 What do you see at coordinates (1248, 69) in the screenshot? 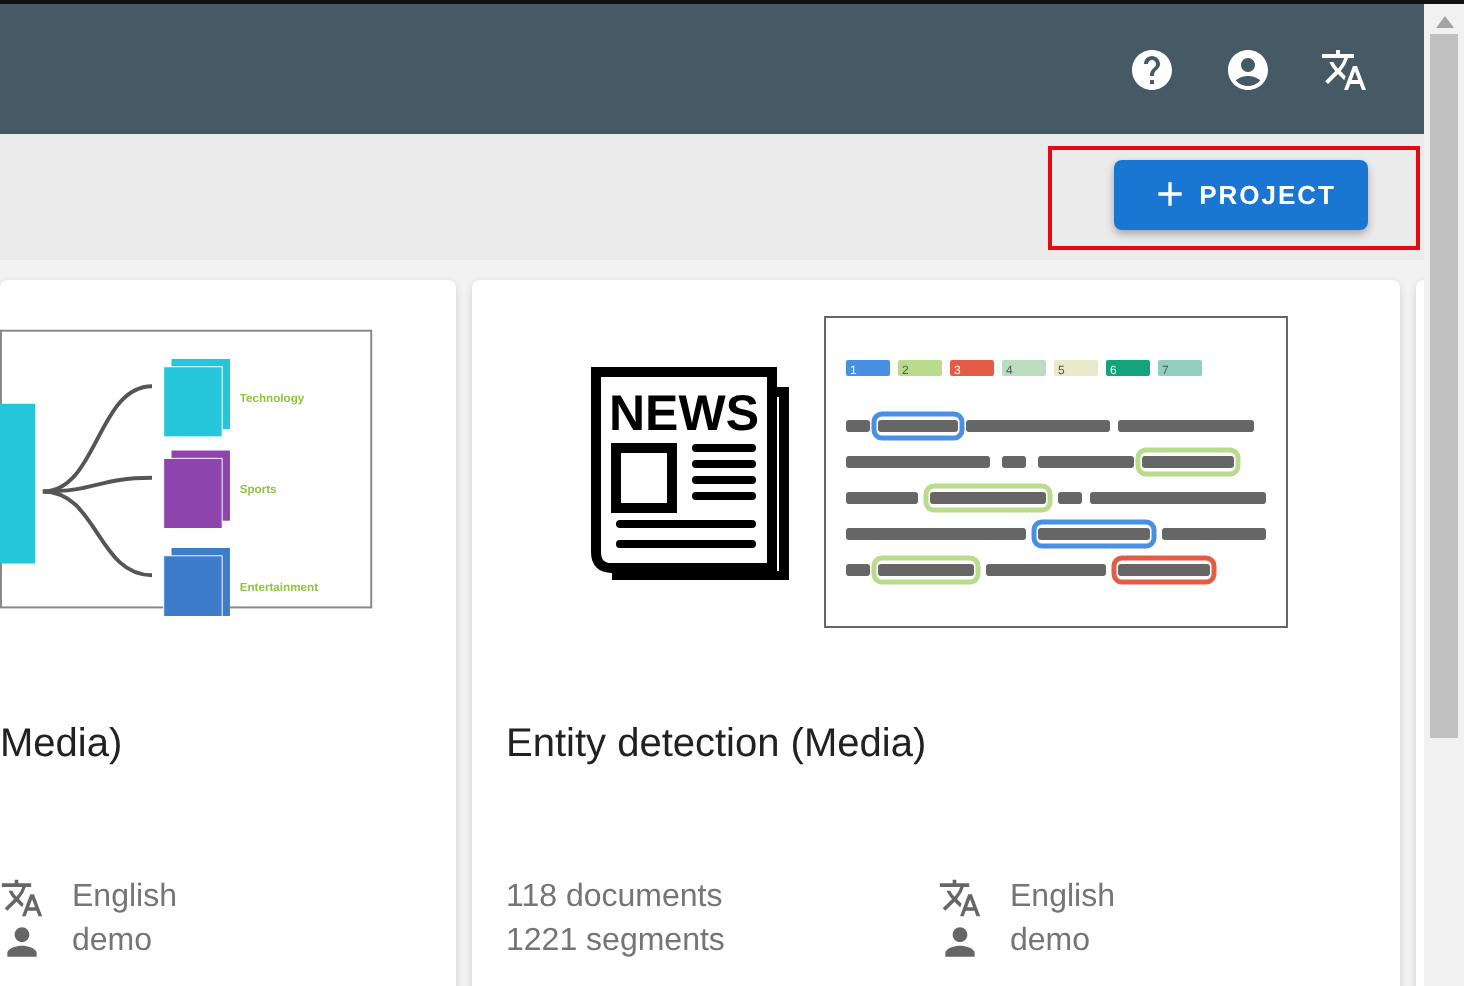
I see `account-icon` at bounding box center [1248, 69].